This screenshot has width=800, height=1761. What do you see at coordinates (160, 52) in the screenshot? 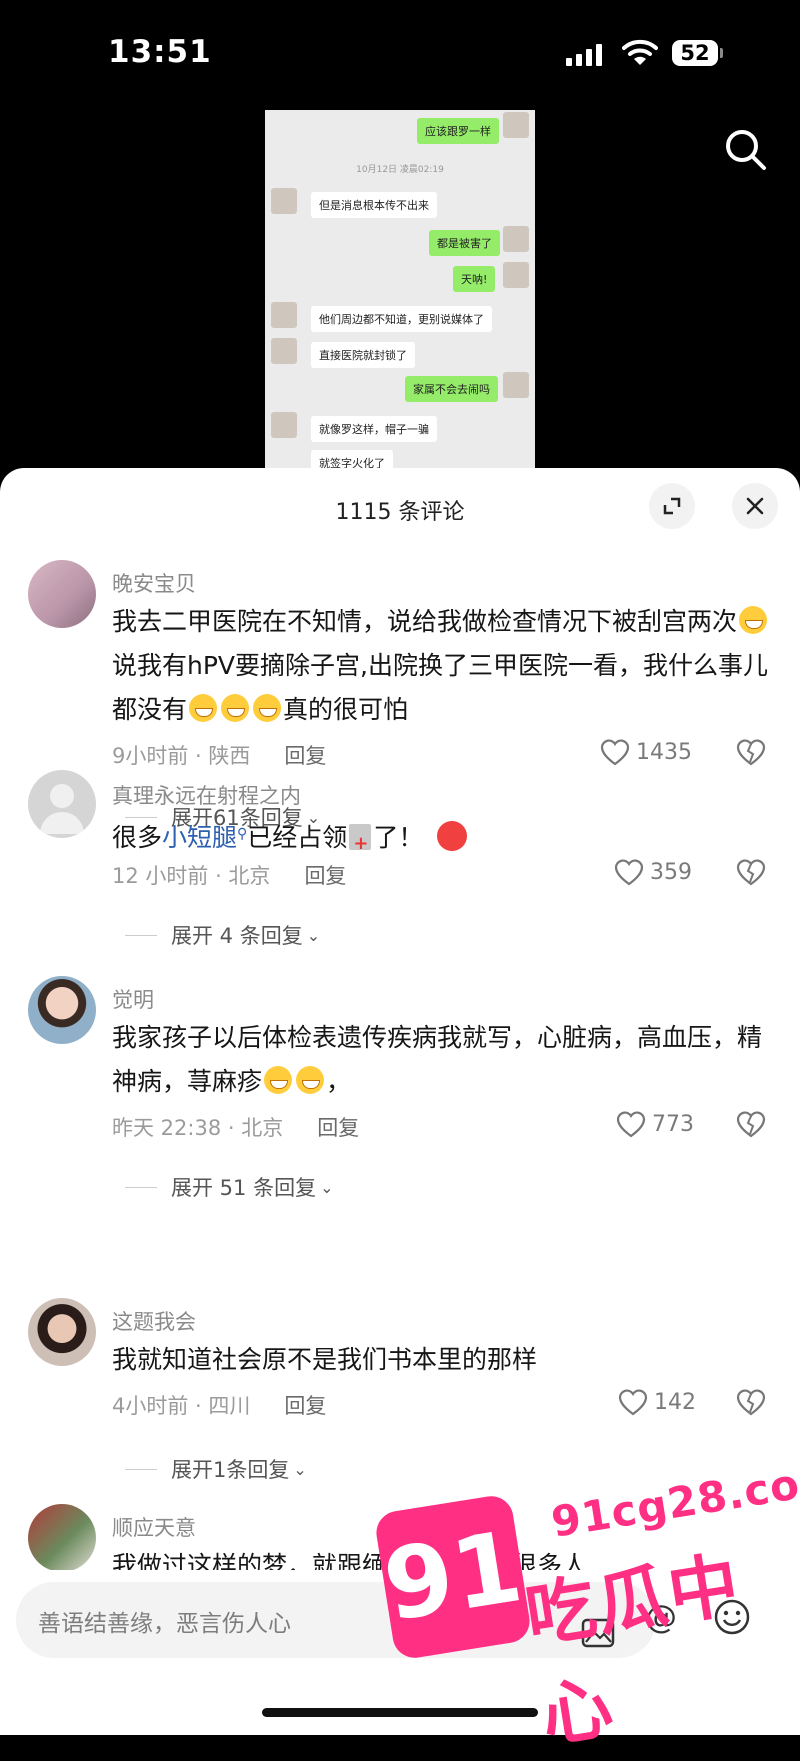
I see `status-time: 13:51` at bounding box center [160, 52].